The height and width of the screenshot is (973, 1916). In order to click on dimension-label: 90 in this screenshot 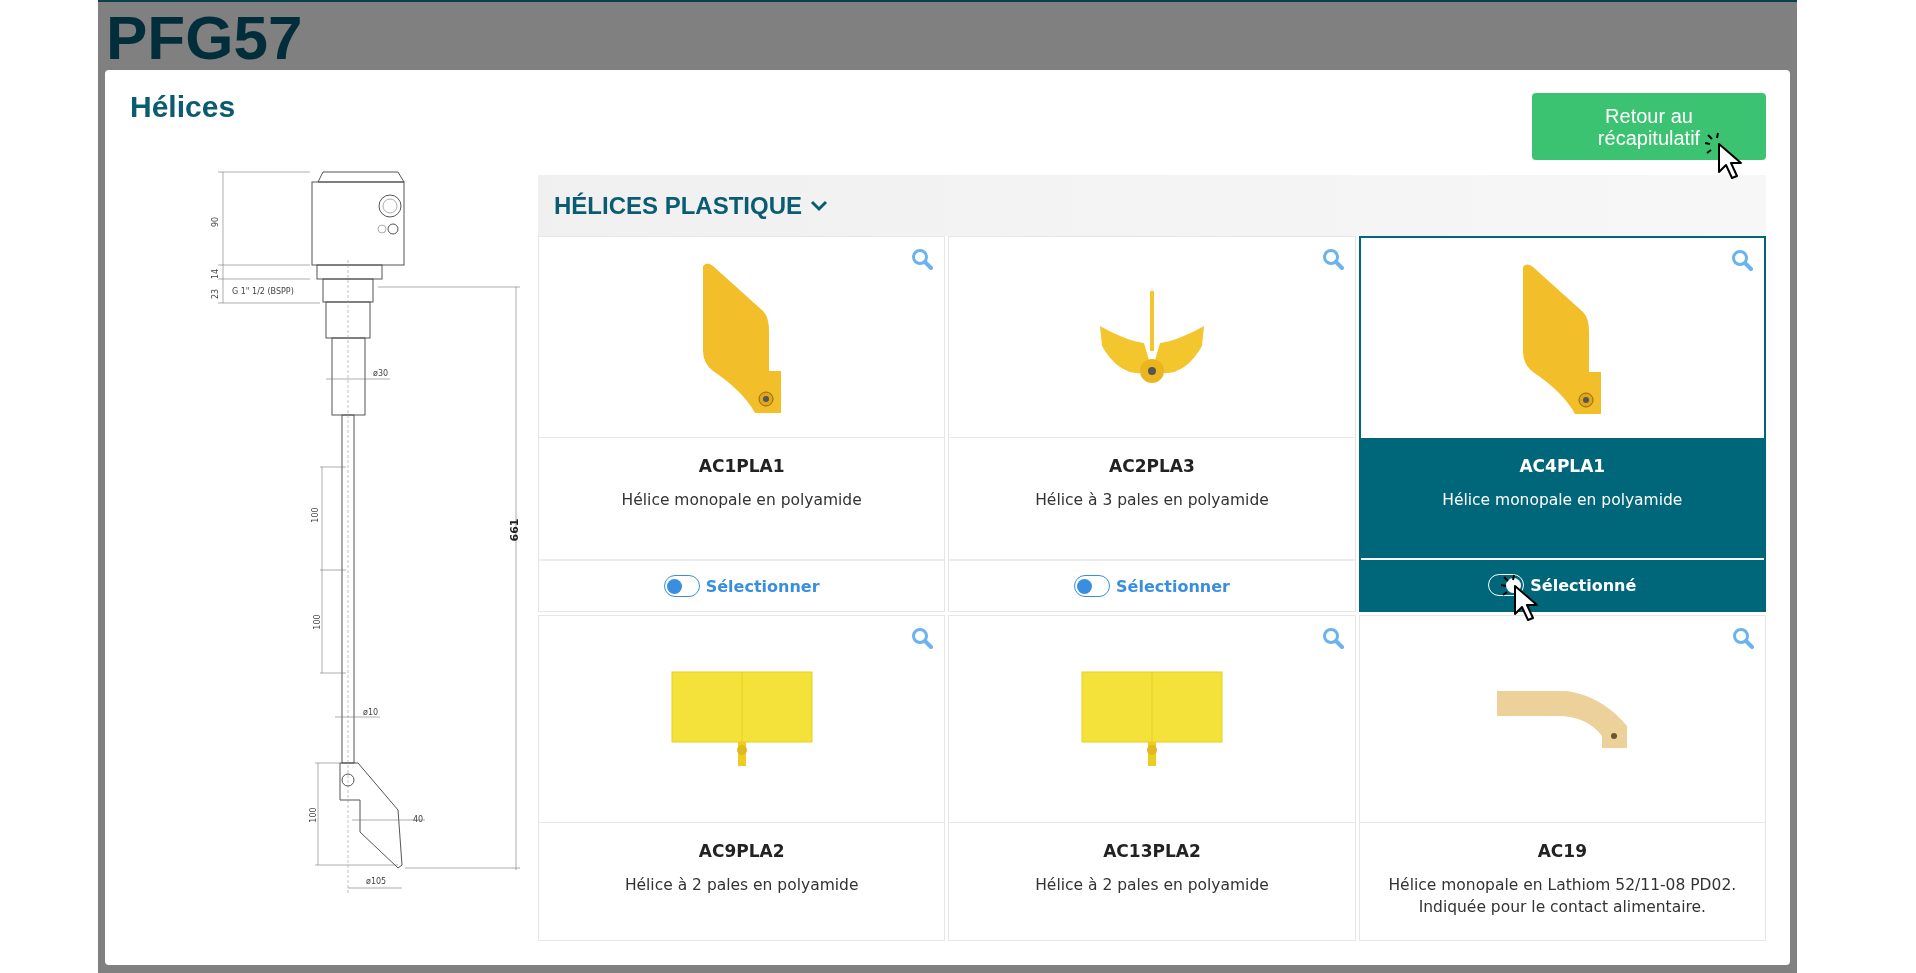, I will do `click(215, 222)`.